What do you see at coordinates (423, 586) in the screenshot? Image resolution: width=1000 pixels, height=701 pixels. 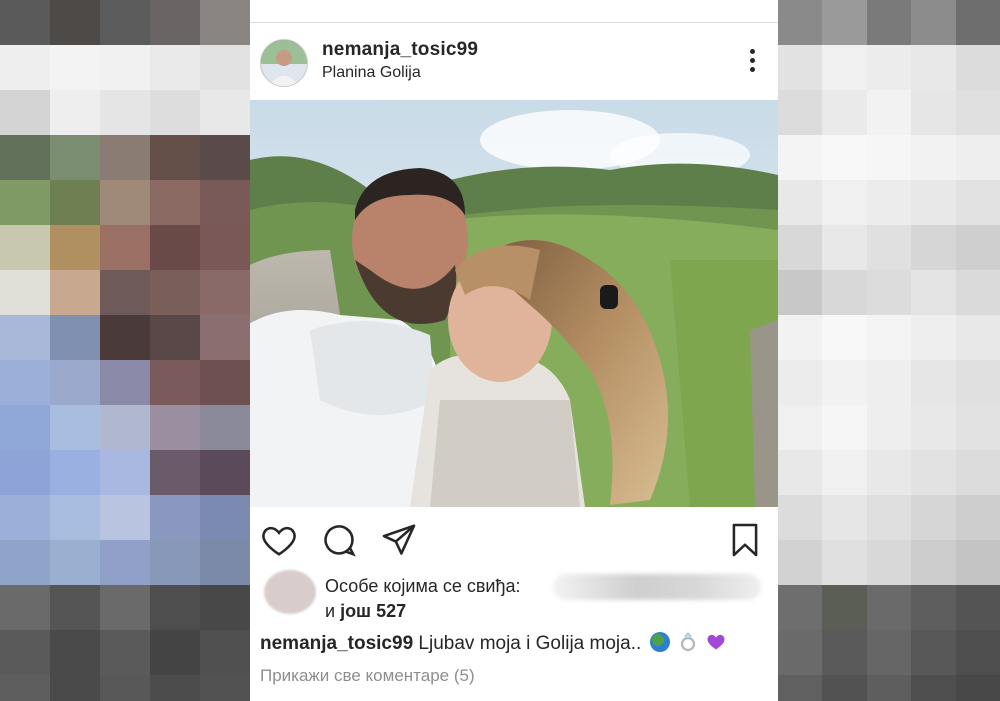 I see `likes-label: Особе којима се свиђа:` at bounding box center [423, 586].